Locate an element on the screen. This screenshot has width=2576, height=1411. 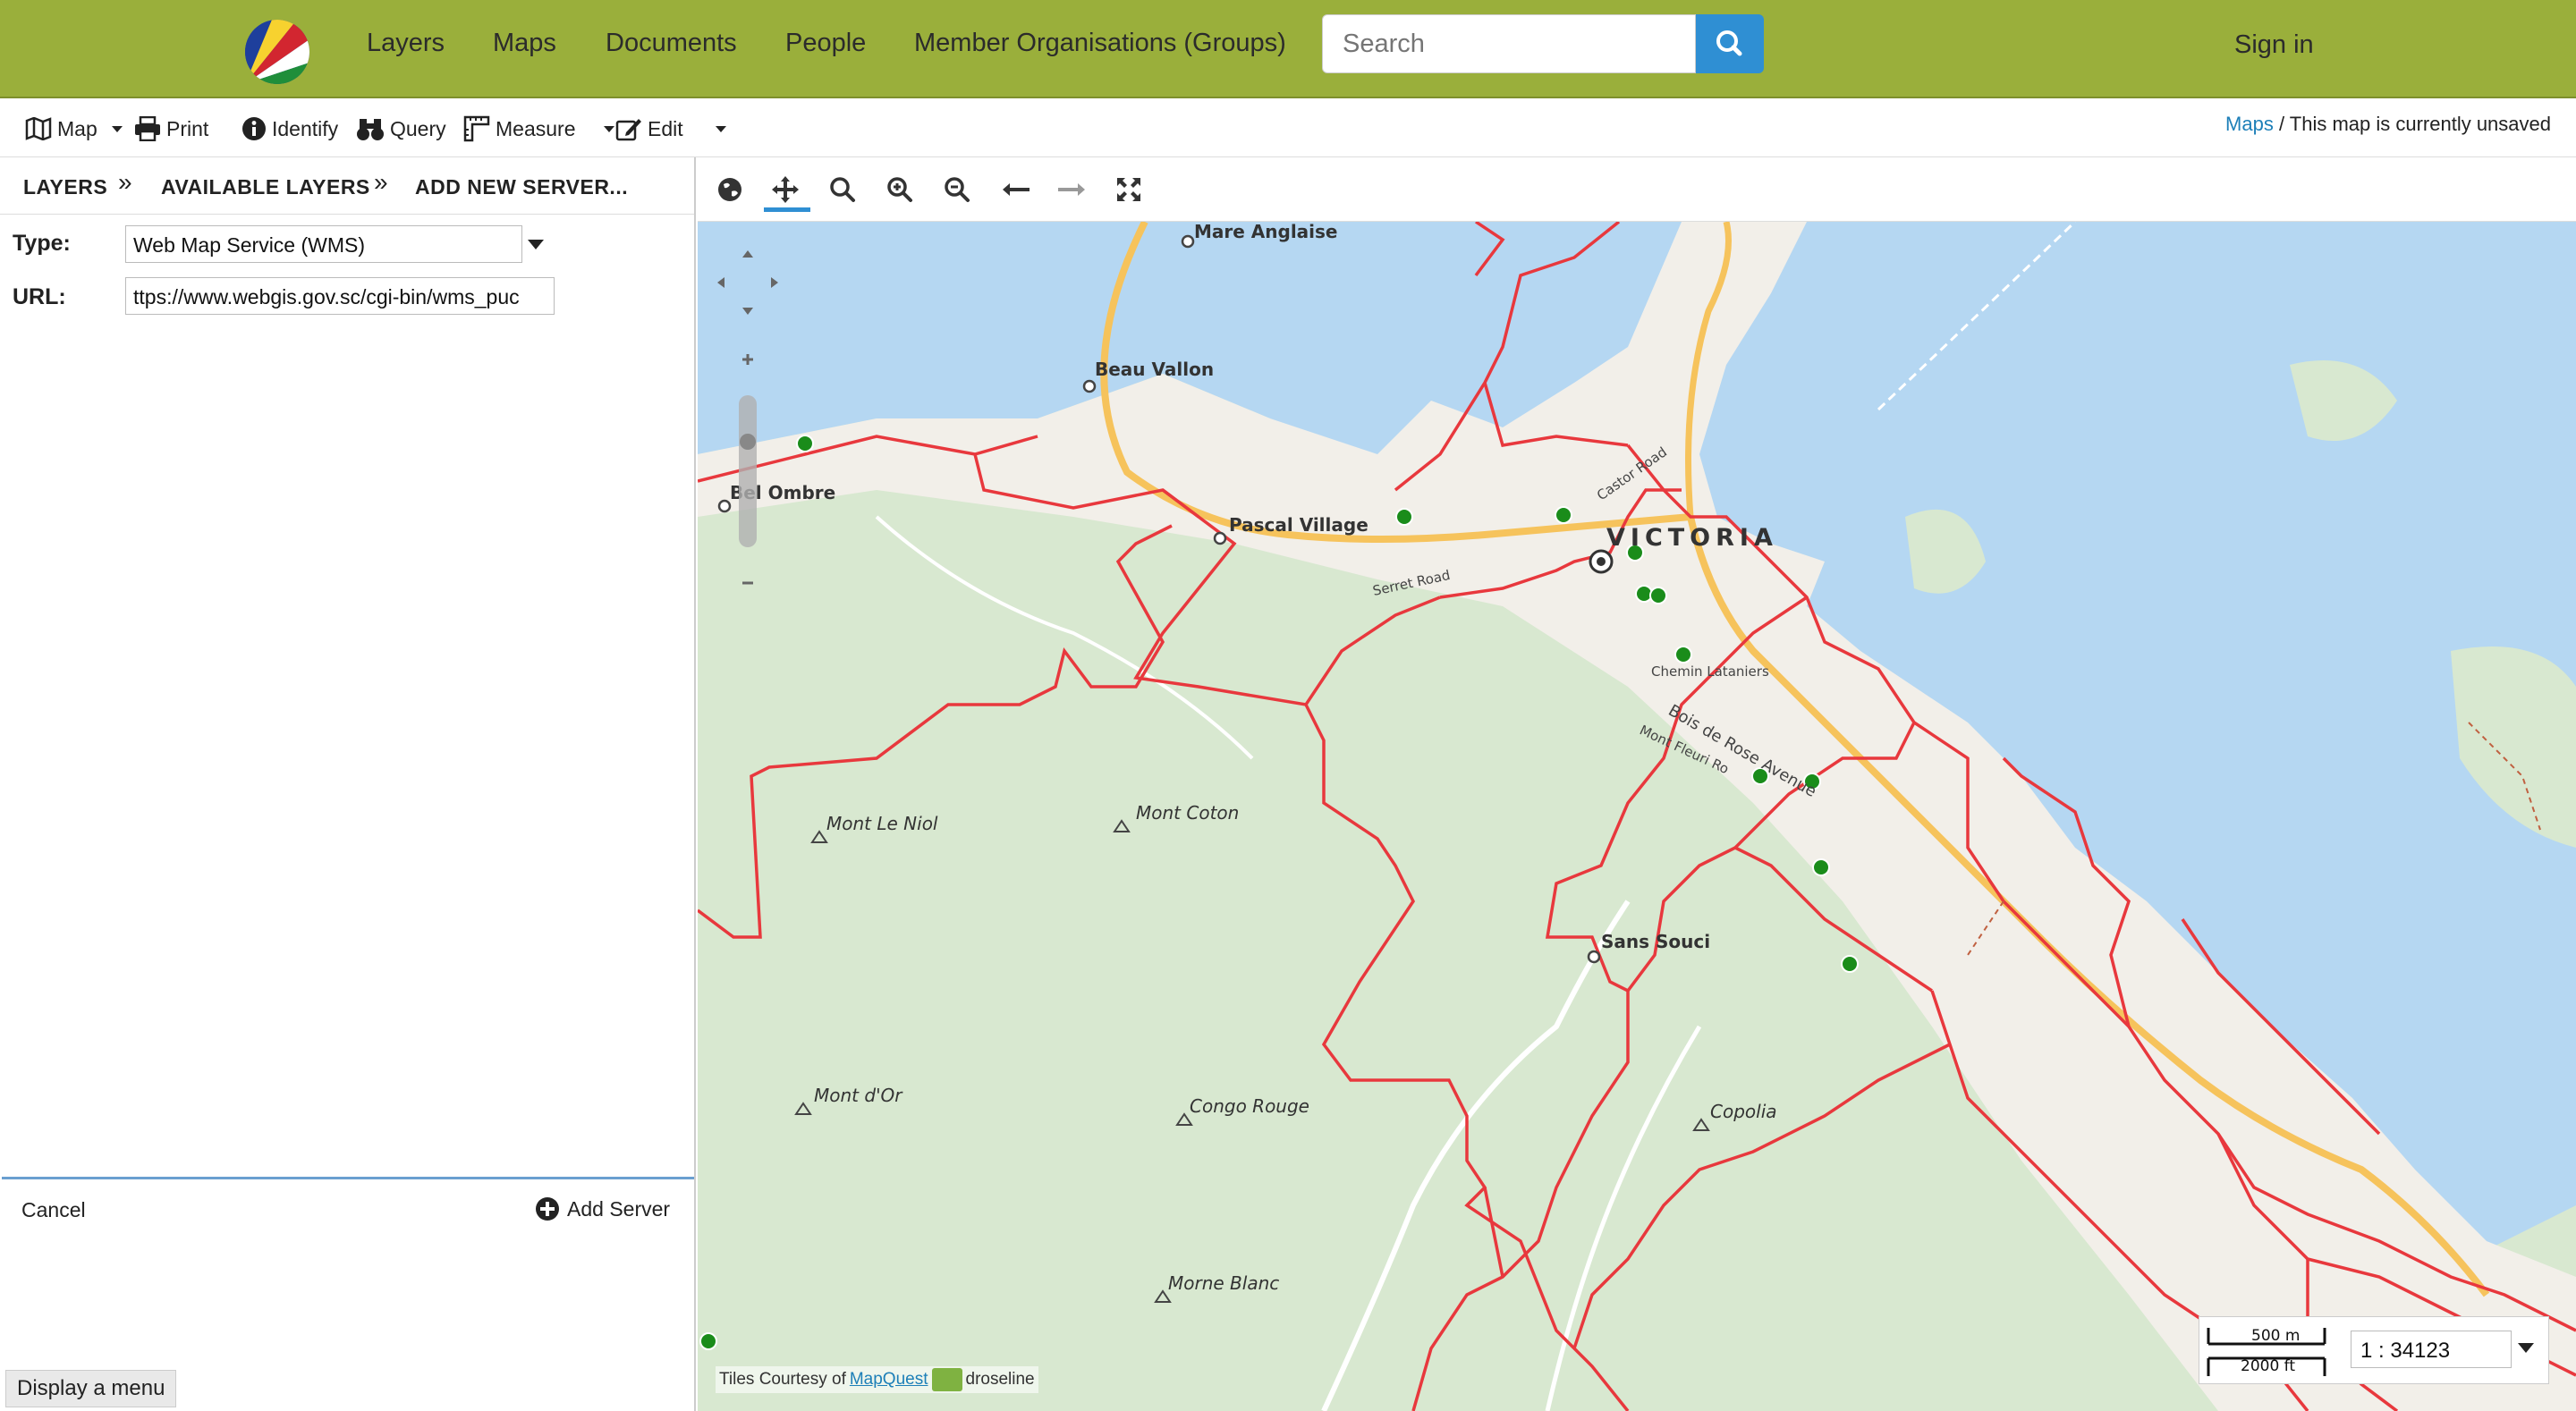
unsaved-status: / This map is currently unsaved is located at coordinates (2412, 124).